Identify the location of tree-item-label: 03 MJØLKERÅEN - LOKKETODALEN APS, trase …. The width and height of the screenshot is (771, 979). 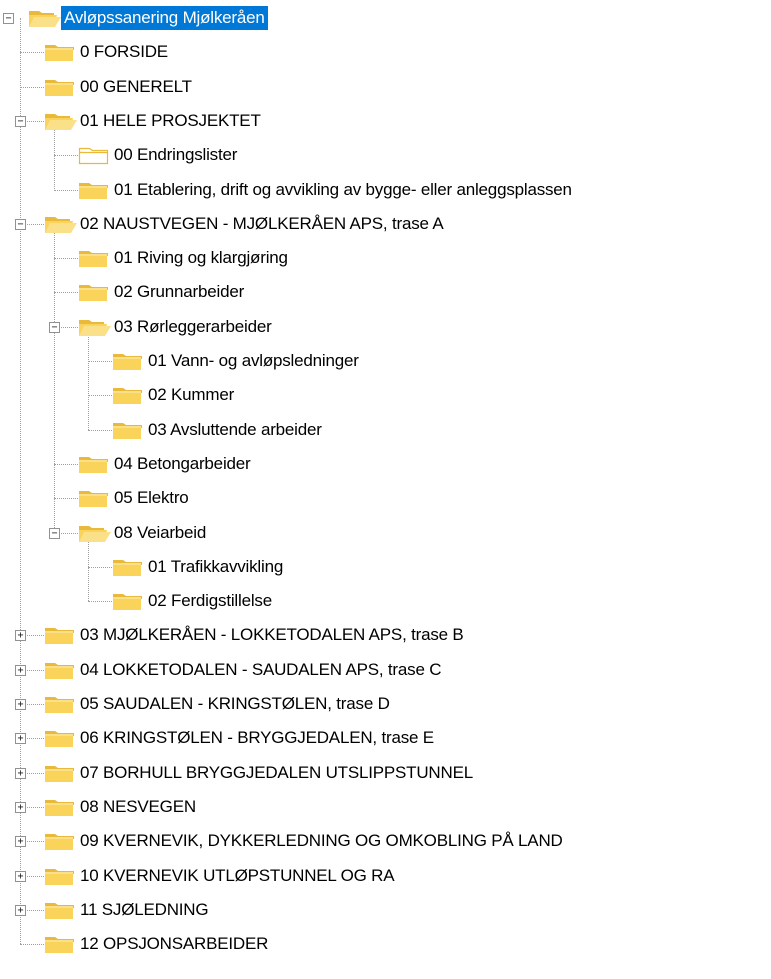
(272, 635).